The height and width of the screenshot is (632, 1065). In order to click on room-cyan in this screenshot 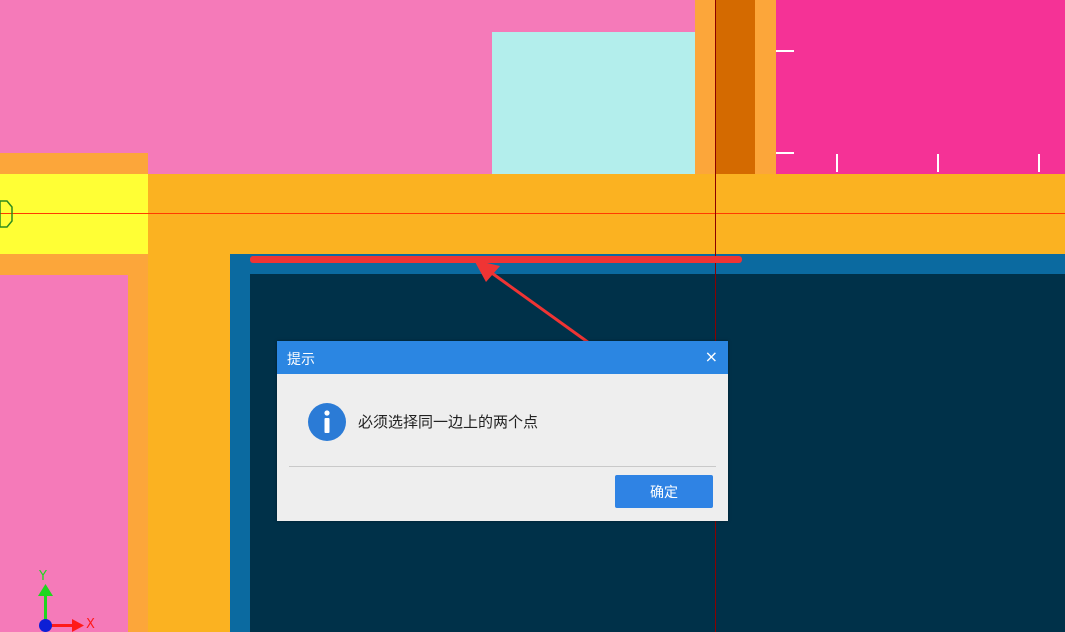, I will do `click(593, 103)`.